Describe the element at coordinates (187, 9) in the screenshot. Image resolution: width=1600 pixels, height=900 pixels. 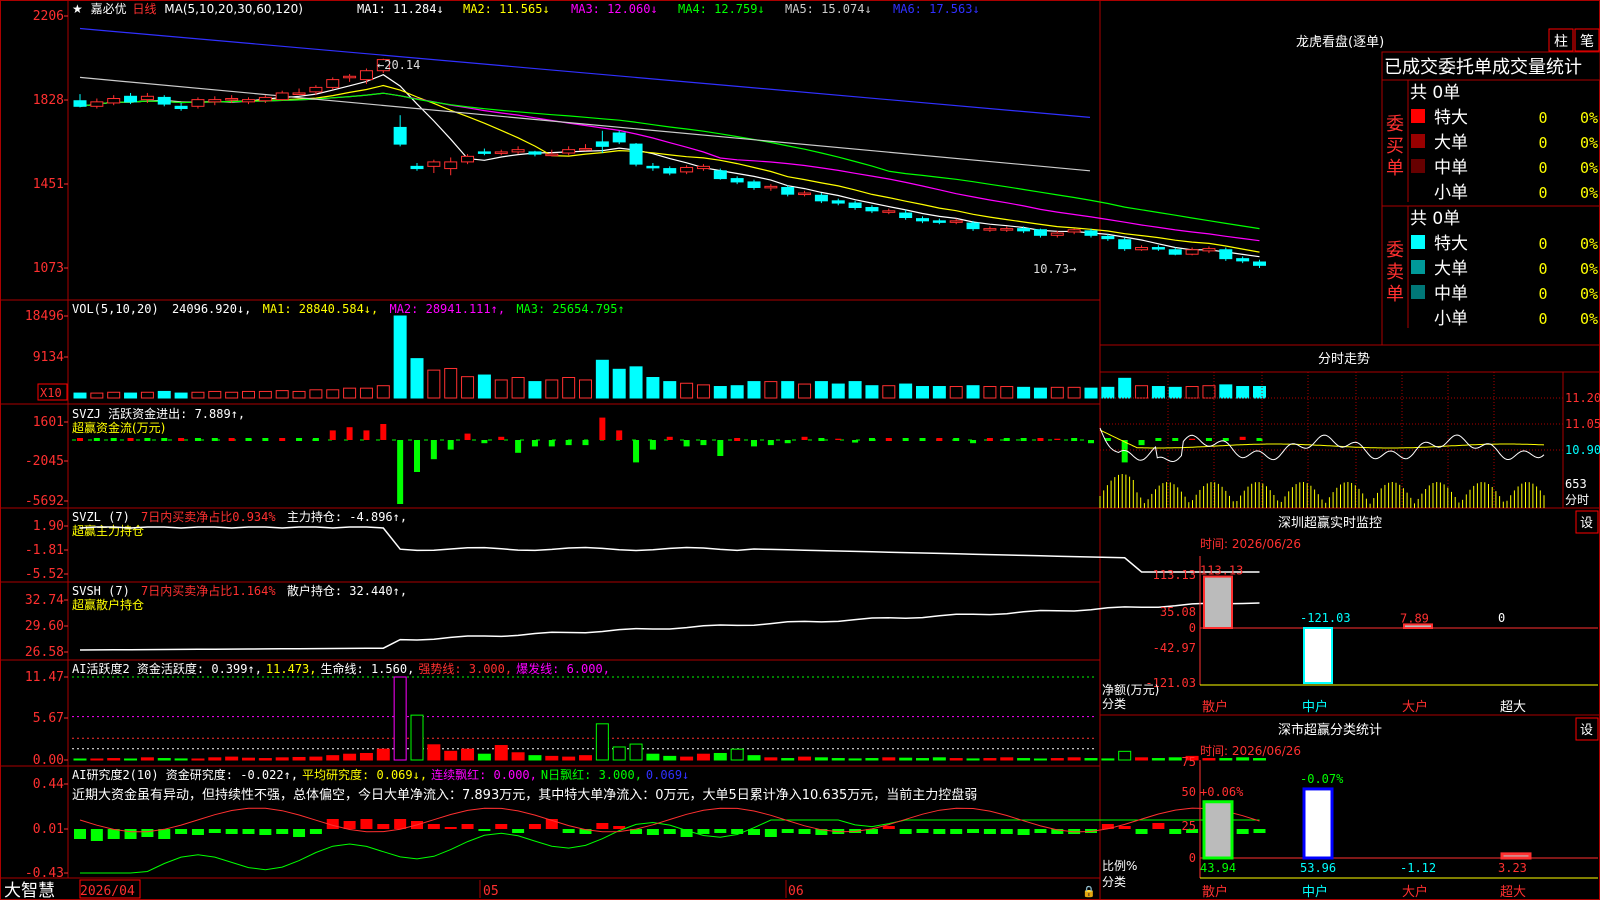
I see `svg-text:★ 嘉必优 日线 MA(5,10,2: ★ 嘉必优 日线 MA(5,10,20,30,60,120)` at that location.